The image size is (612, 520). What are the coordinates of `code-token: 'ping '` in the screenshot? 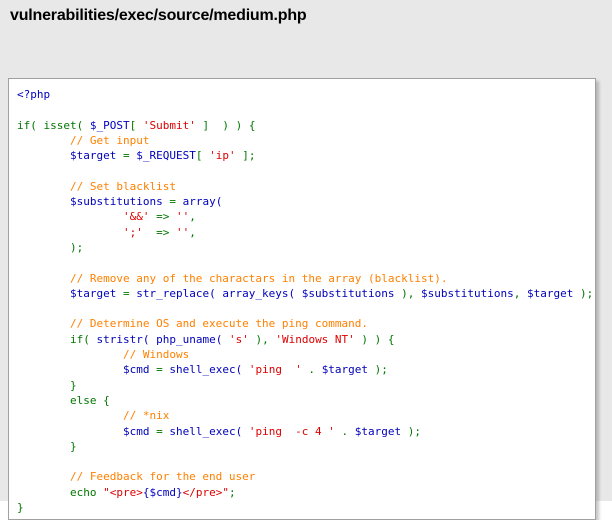 It's located at (275, 370).